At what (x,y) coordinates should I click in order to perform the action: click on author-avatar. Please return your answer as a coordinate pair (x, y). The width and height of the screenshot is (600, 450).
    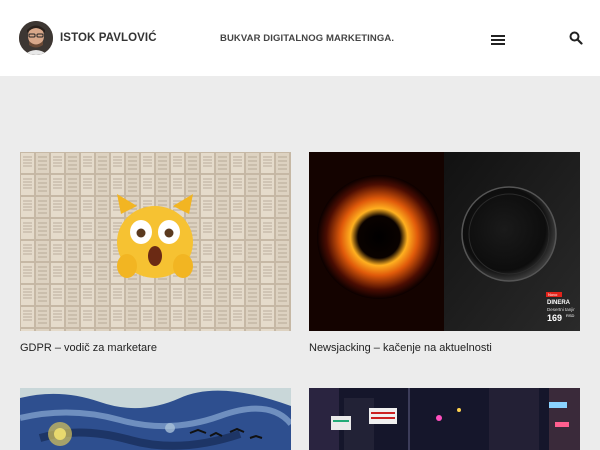
    Looking at the image, I should click on (36, 38).